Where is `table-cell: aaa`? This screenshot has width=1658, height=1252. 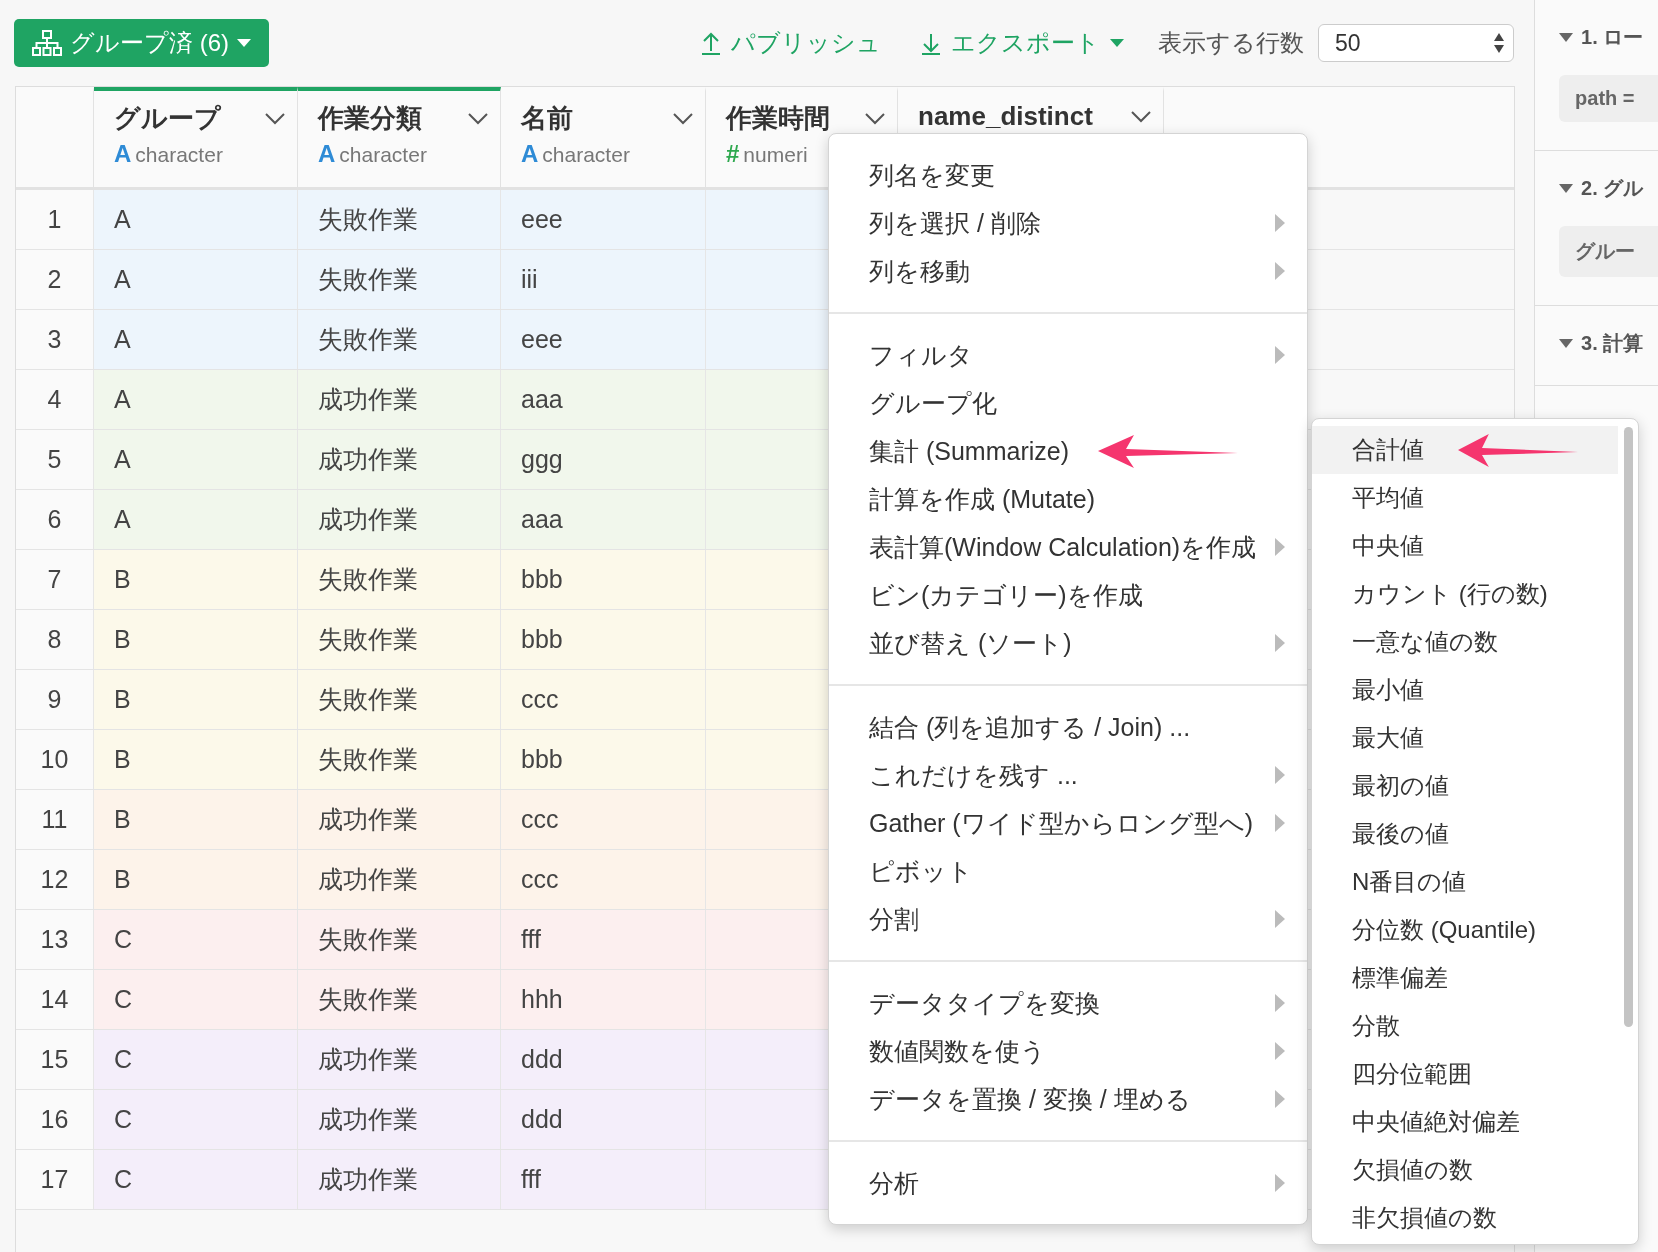 table-cell: aaa is located at coordinates (603, 519).